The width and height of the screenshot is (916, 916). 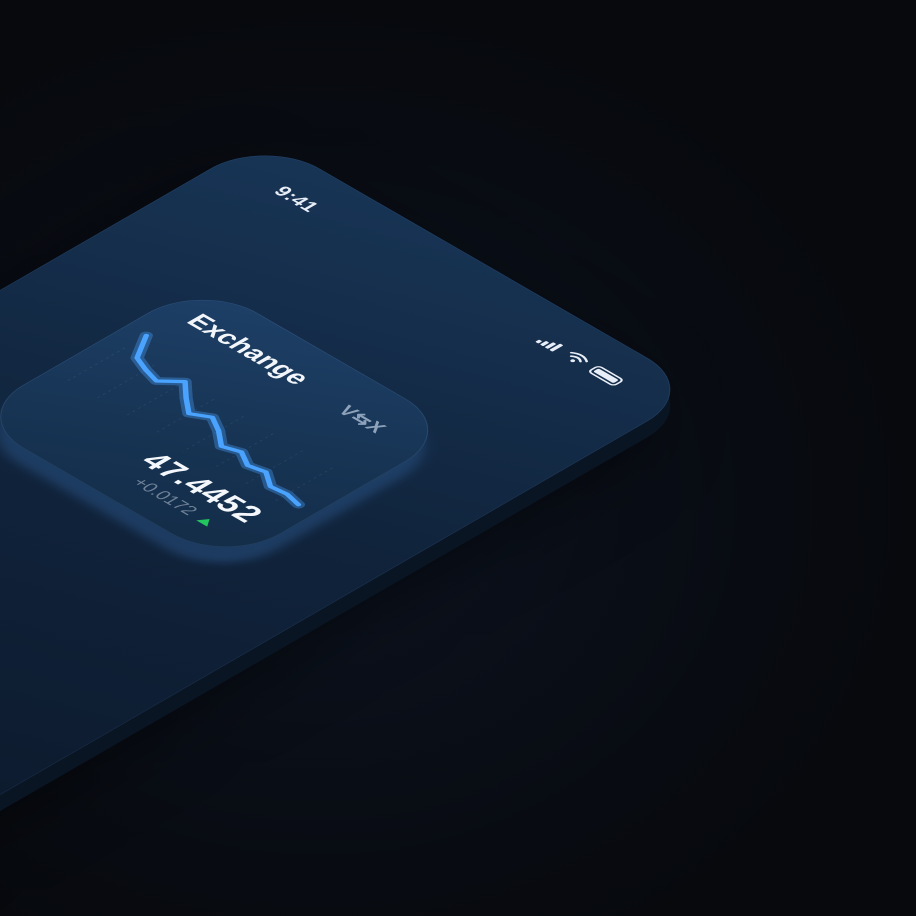 I want to click on status-time: 9:41, so click(x=296, y=199).